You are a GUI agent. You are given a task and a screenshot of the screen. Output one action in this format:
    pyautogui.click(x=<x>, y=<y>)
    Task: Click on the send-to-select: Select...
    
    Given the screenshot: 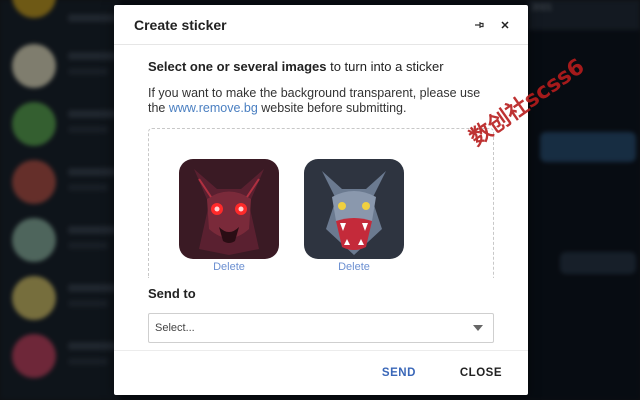 What is the action you would take?
    pyautogui.click(x=321, y=328)
    